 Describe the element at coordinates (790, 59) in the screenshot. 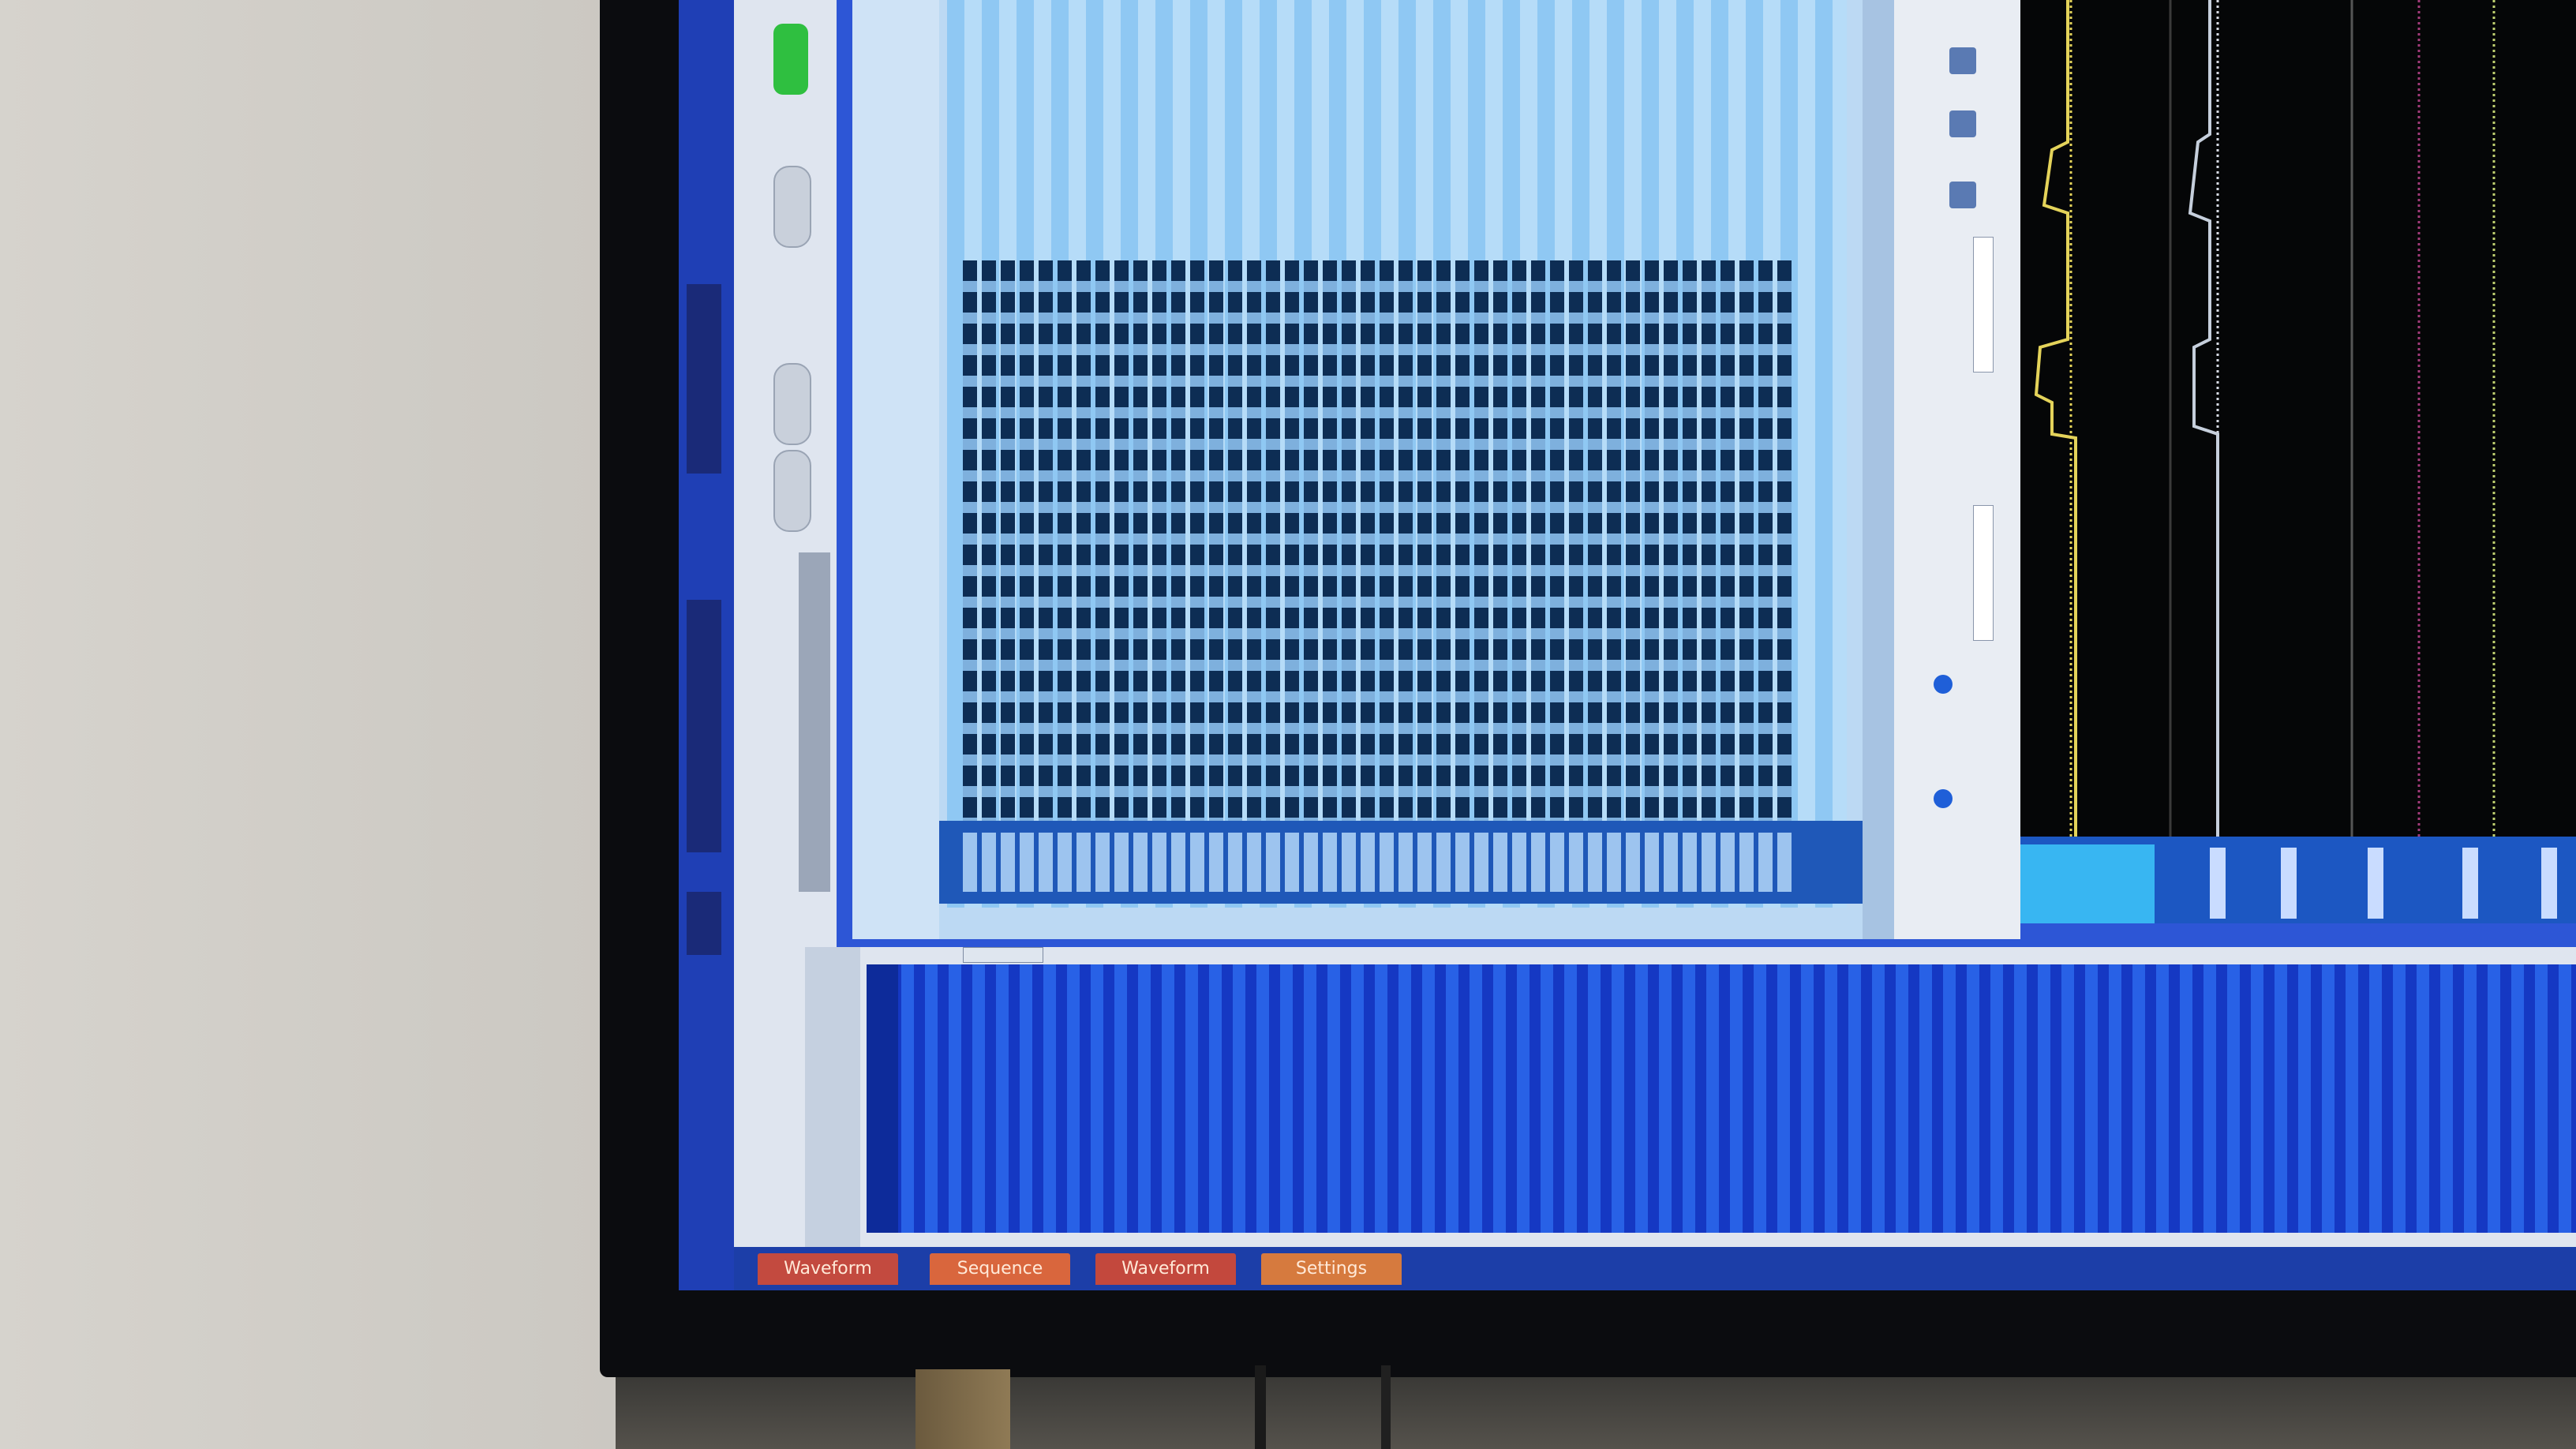

I see `status-light-icon` at that location.